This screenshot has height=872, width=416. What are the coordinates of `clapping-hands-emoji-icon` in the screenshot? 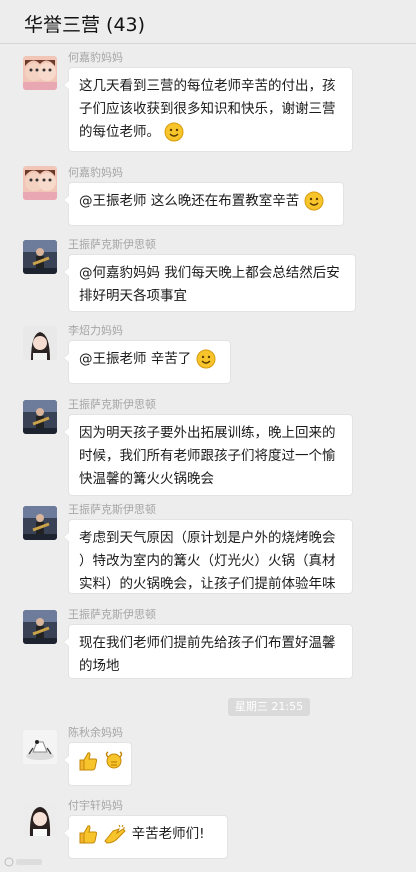 It's located at (115, 834).